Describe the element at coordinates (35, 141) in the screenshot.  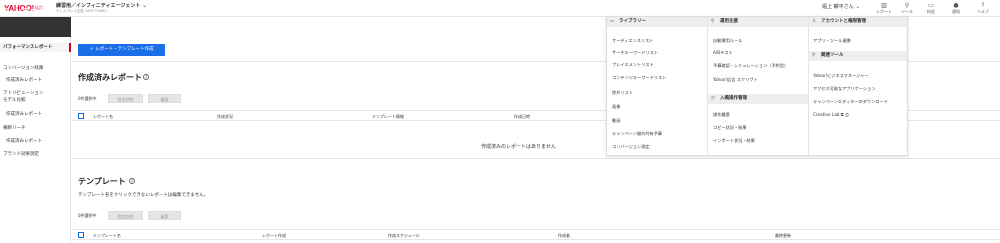
I see `sidebar-item-reach-reports: 作成済みレポート` at that location.